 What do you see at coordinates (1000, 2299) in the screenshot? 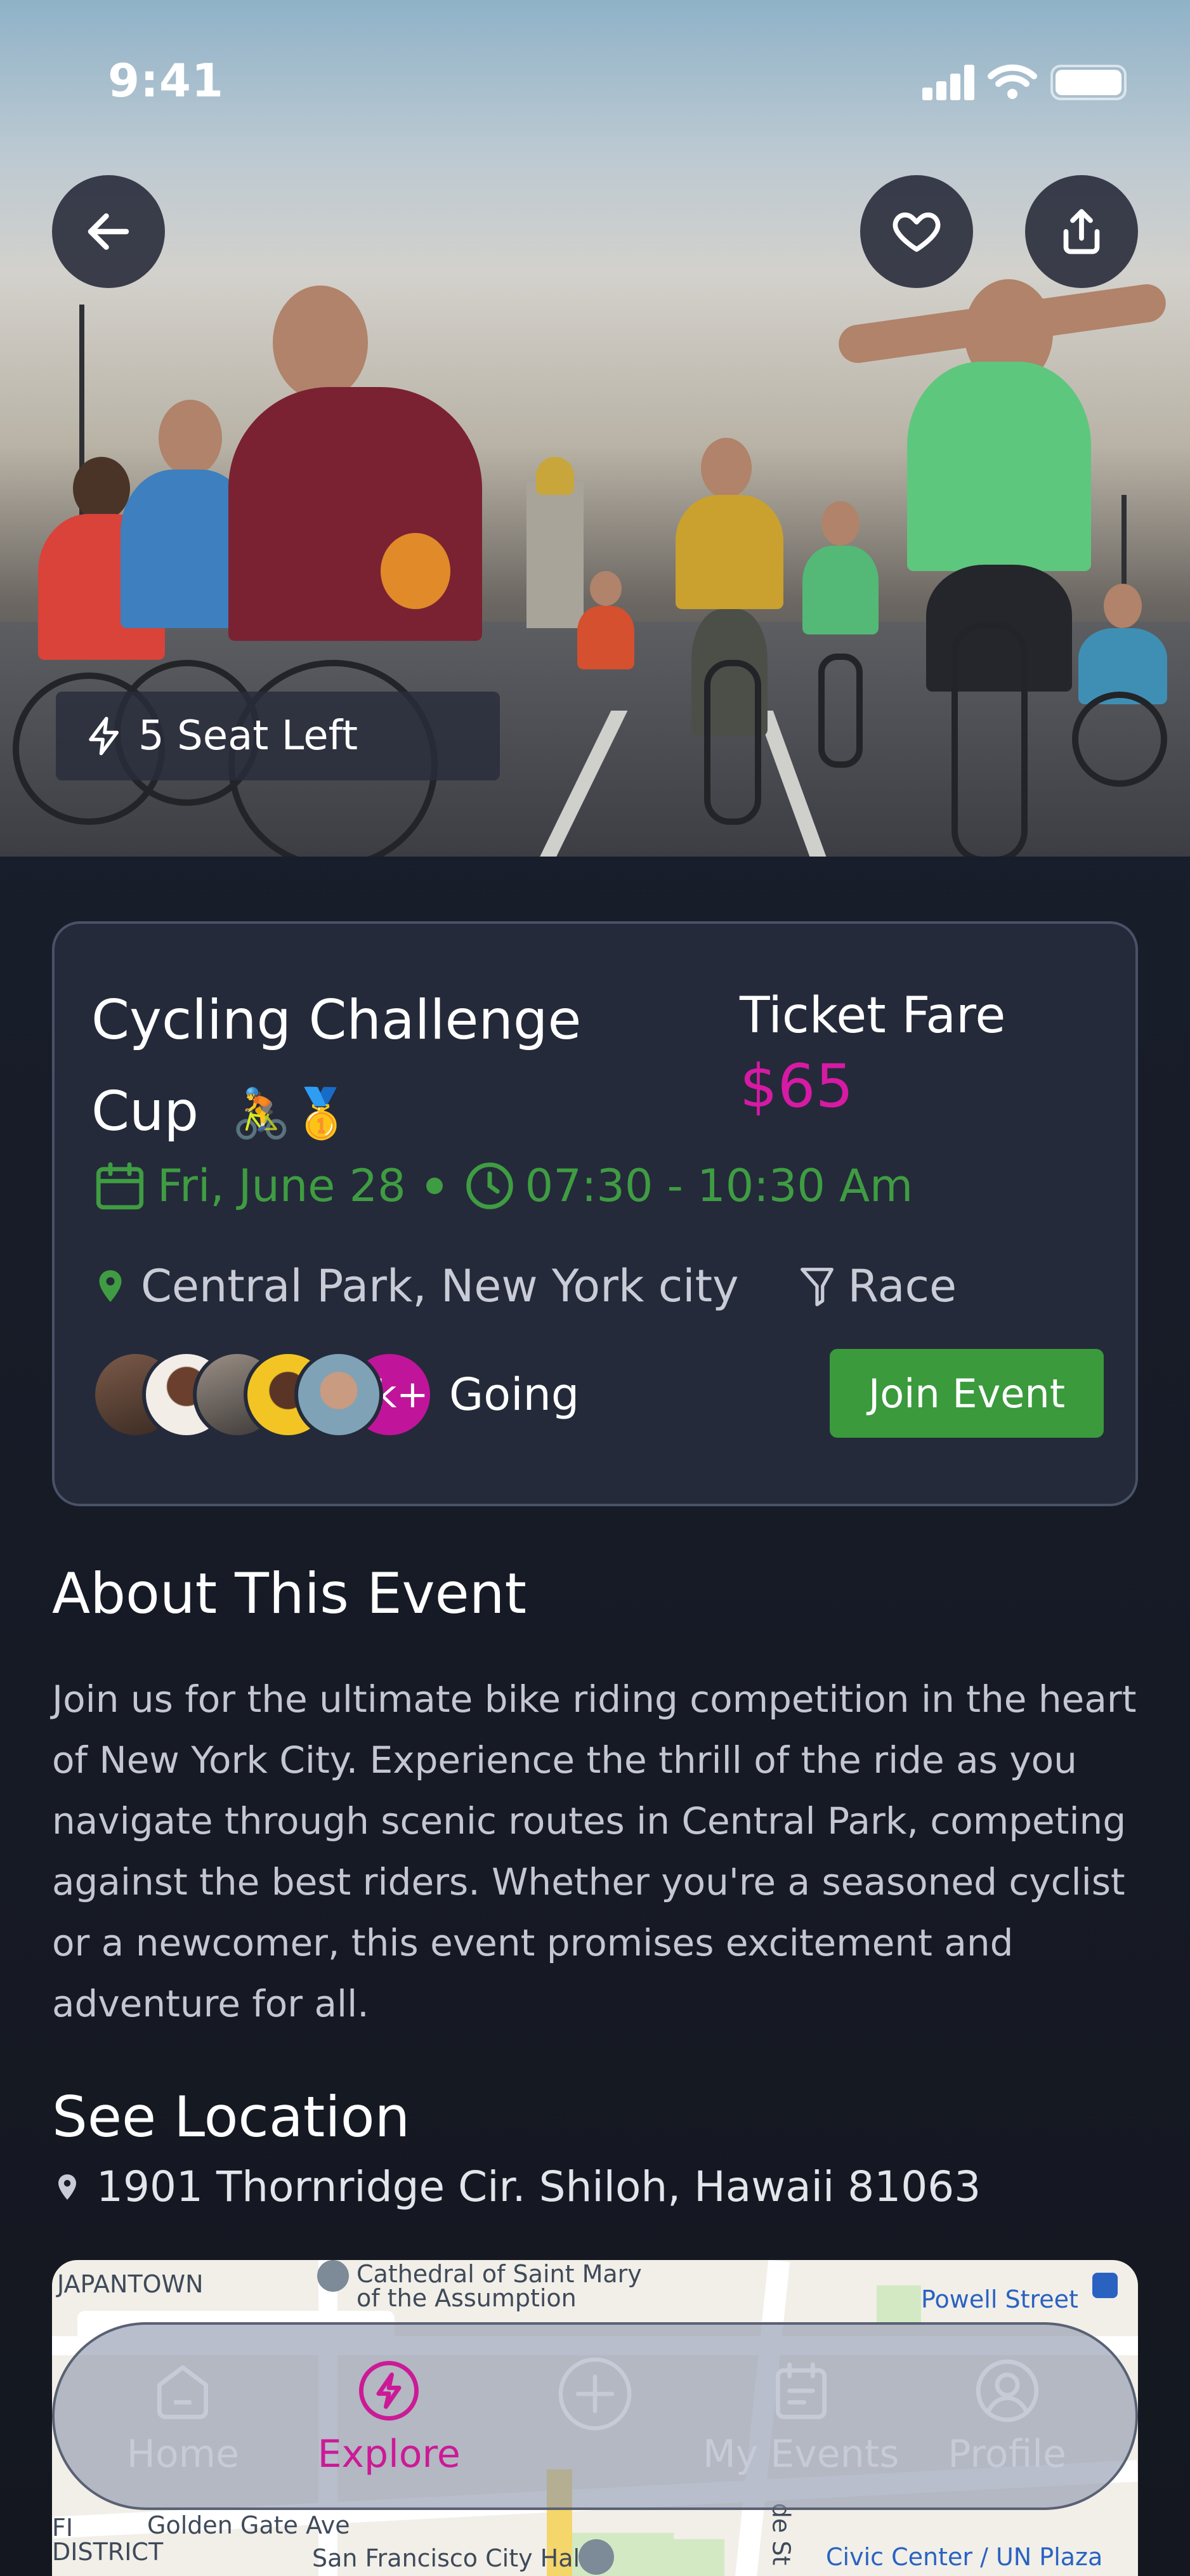
I see `map-label: Powell Street` at bounding box center [1000, 2299].